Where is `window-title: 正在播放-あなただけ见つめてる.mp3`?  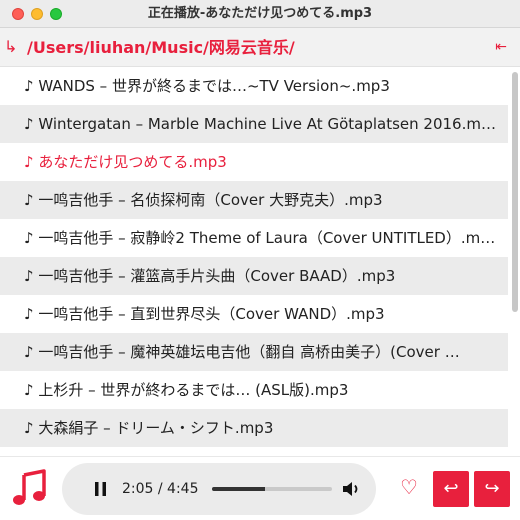
window-title: 正在播放-あなただけ见つめてる.mp3 is located at coordinates (260, 13).